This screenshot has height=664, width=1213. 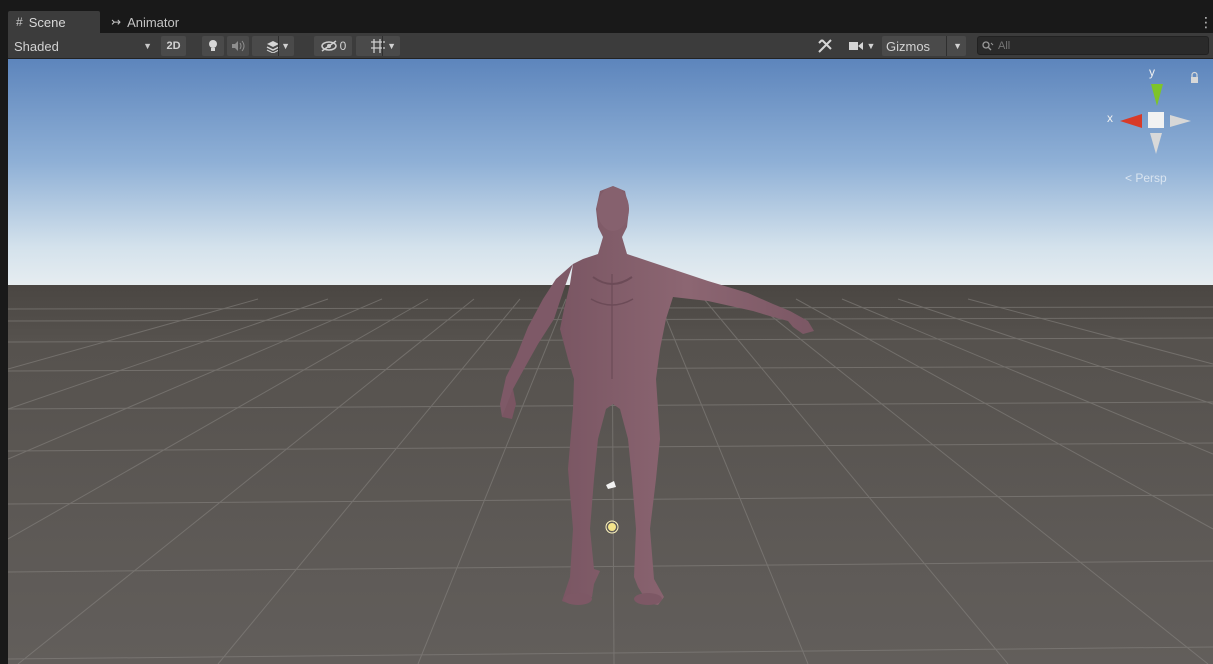 I want to click on animator-icon: ↣, so click(x=116, y=22).